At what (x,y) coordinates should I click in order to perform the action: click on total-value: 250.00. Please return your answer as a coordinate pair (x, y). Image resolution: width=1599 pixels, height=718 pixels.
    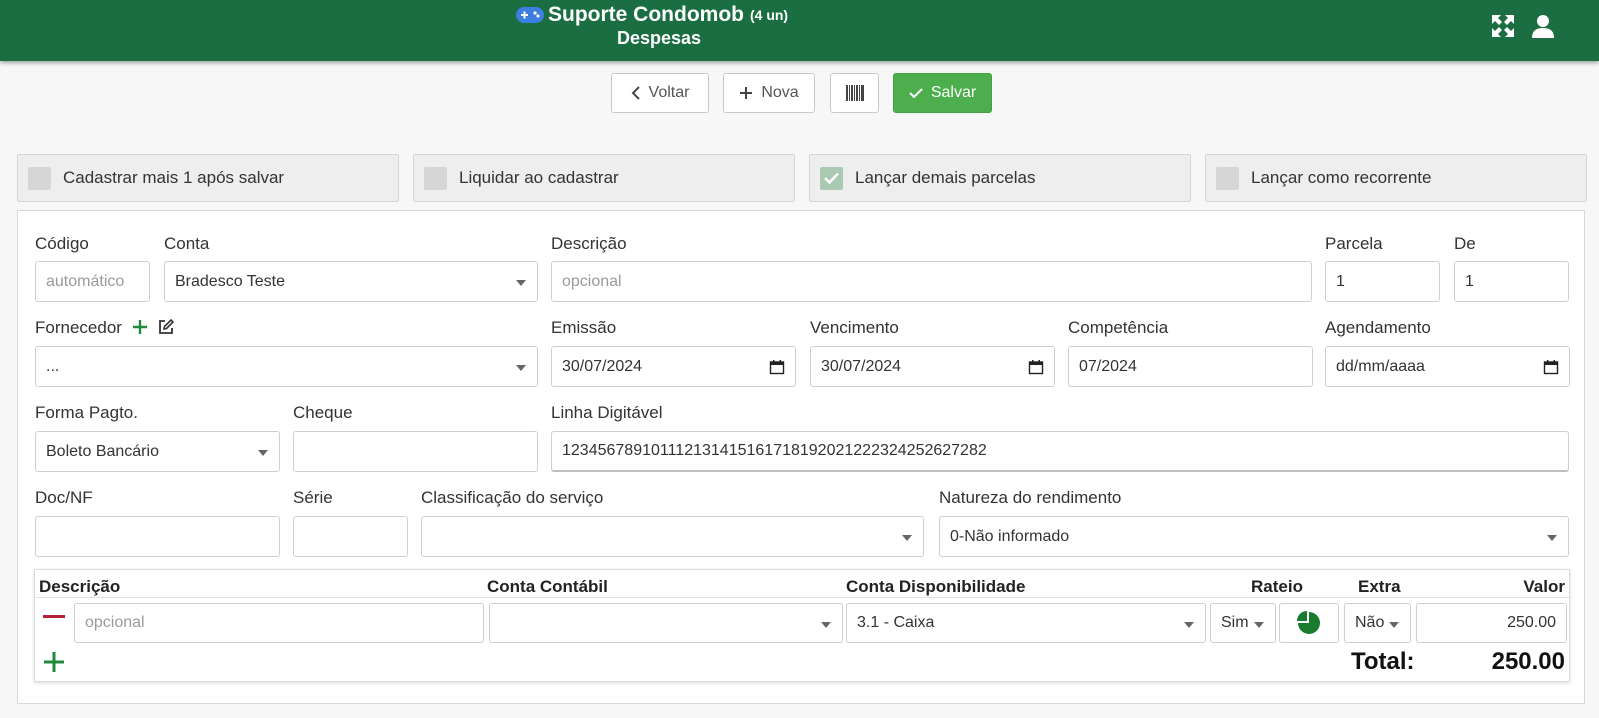
    Looking at the image, I should click on (1528, 661).